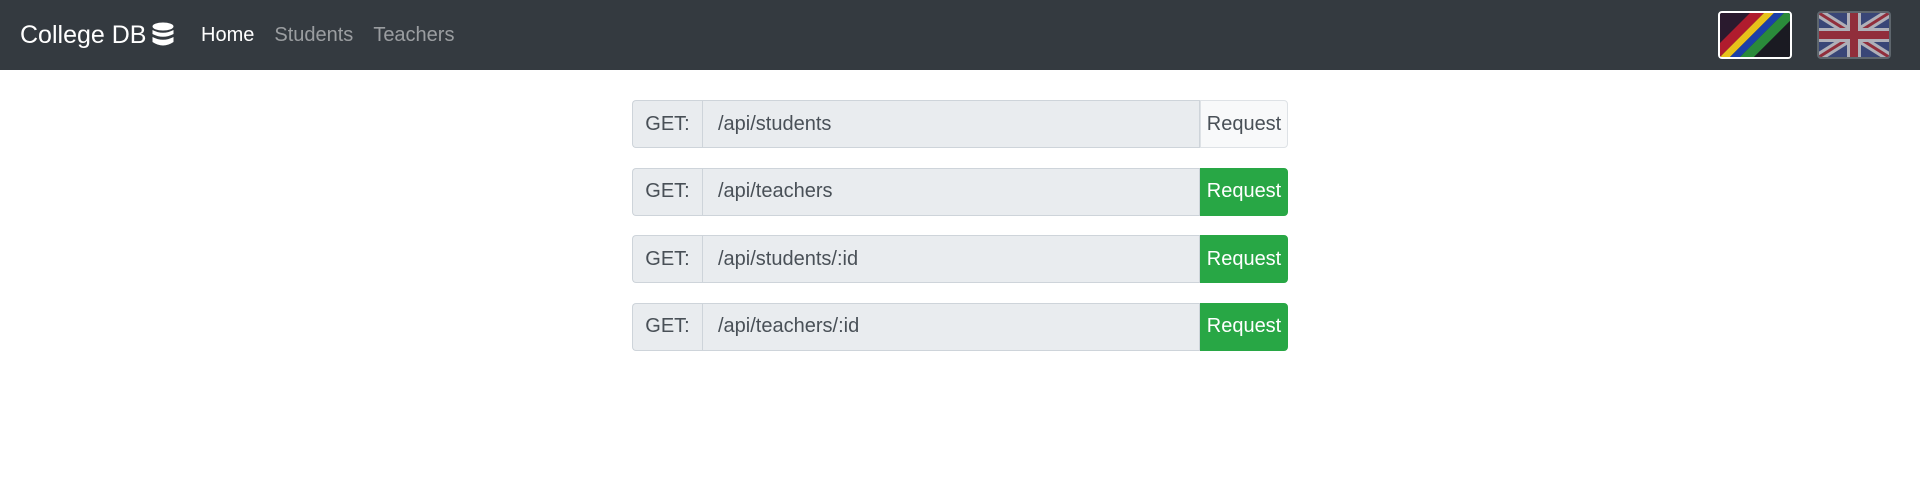 This screenshot has height=499, width=1920. I want to click on endpoint-row-student-by-id: GET: Request, so click(960, 259).